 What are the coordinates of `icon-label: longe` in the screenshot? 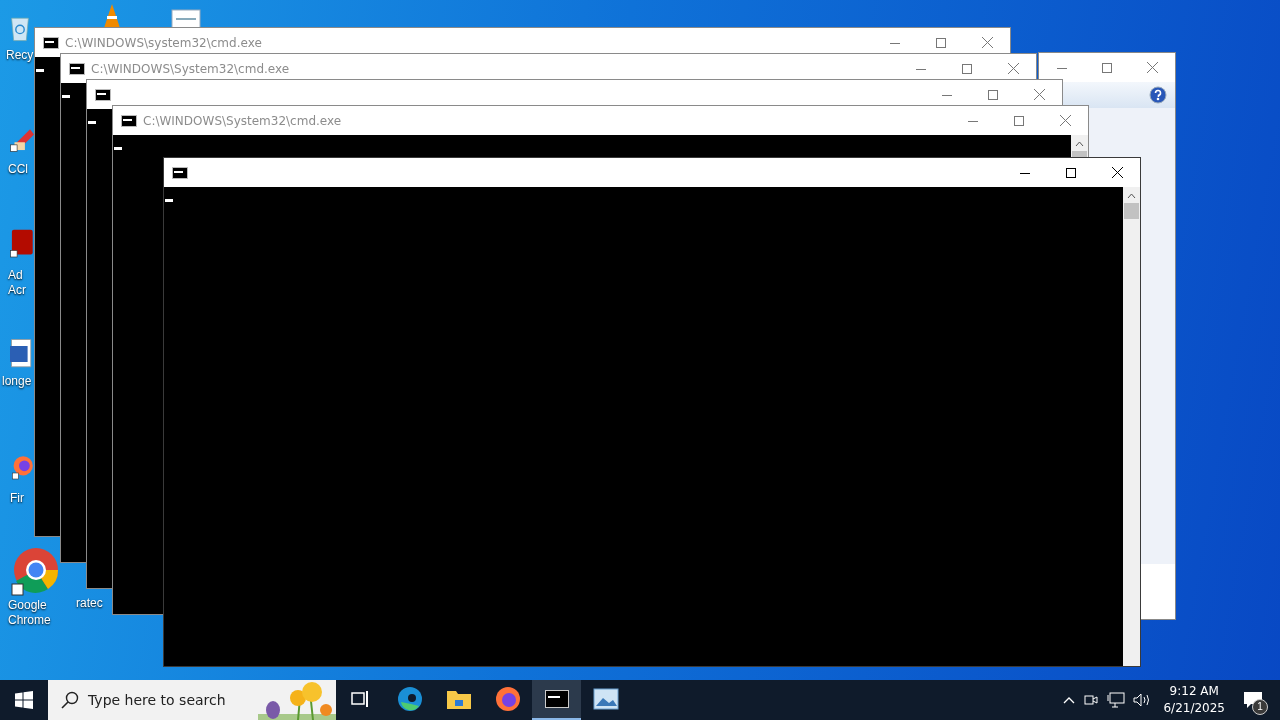 It's located at (17, 381).